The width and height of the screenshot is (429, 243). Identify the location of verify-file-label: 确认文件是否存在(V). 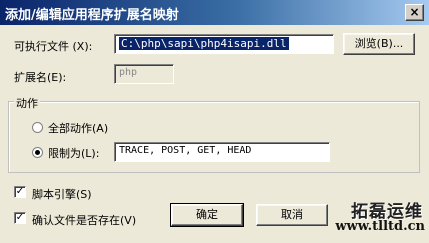
(84, 220).